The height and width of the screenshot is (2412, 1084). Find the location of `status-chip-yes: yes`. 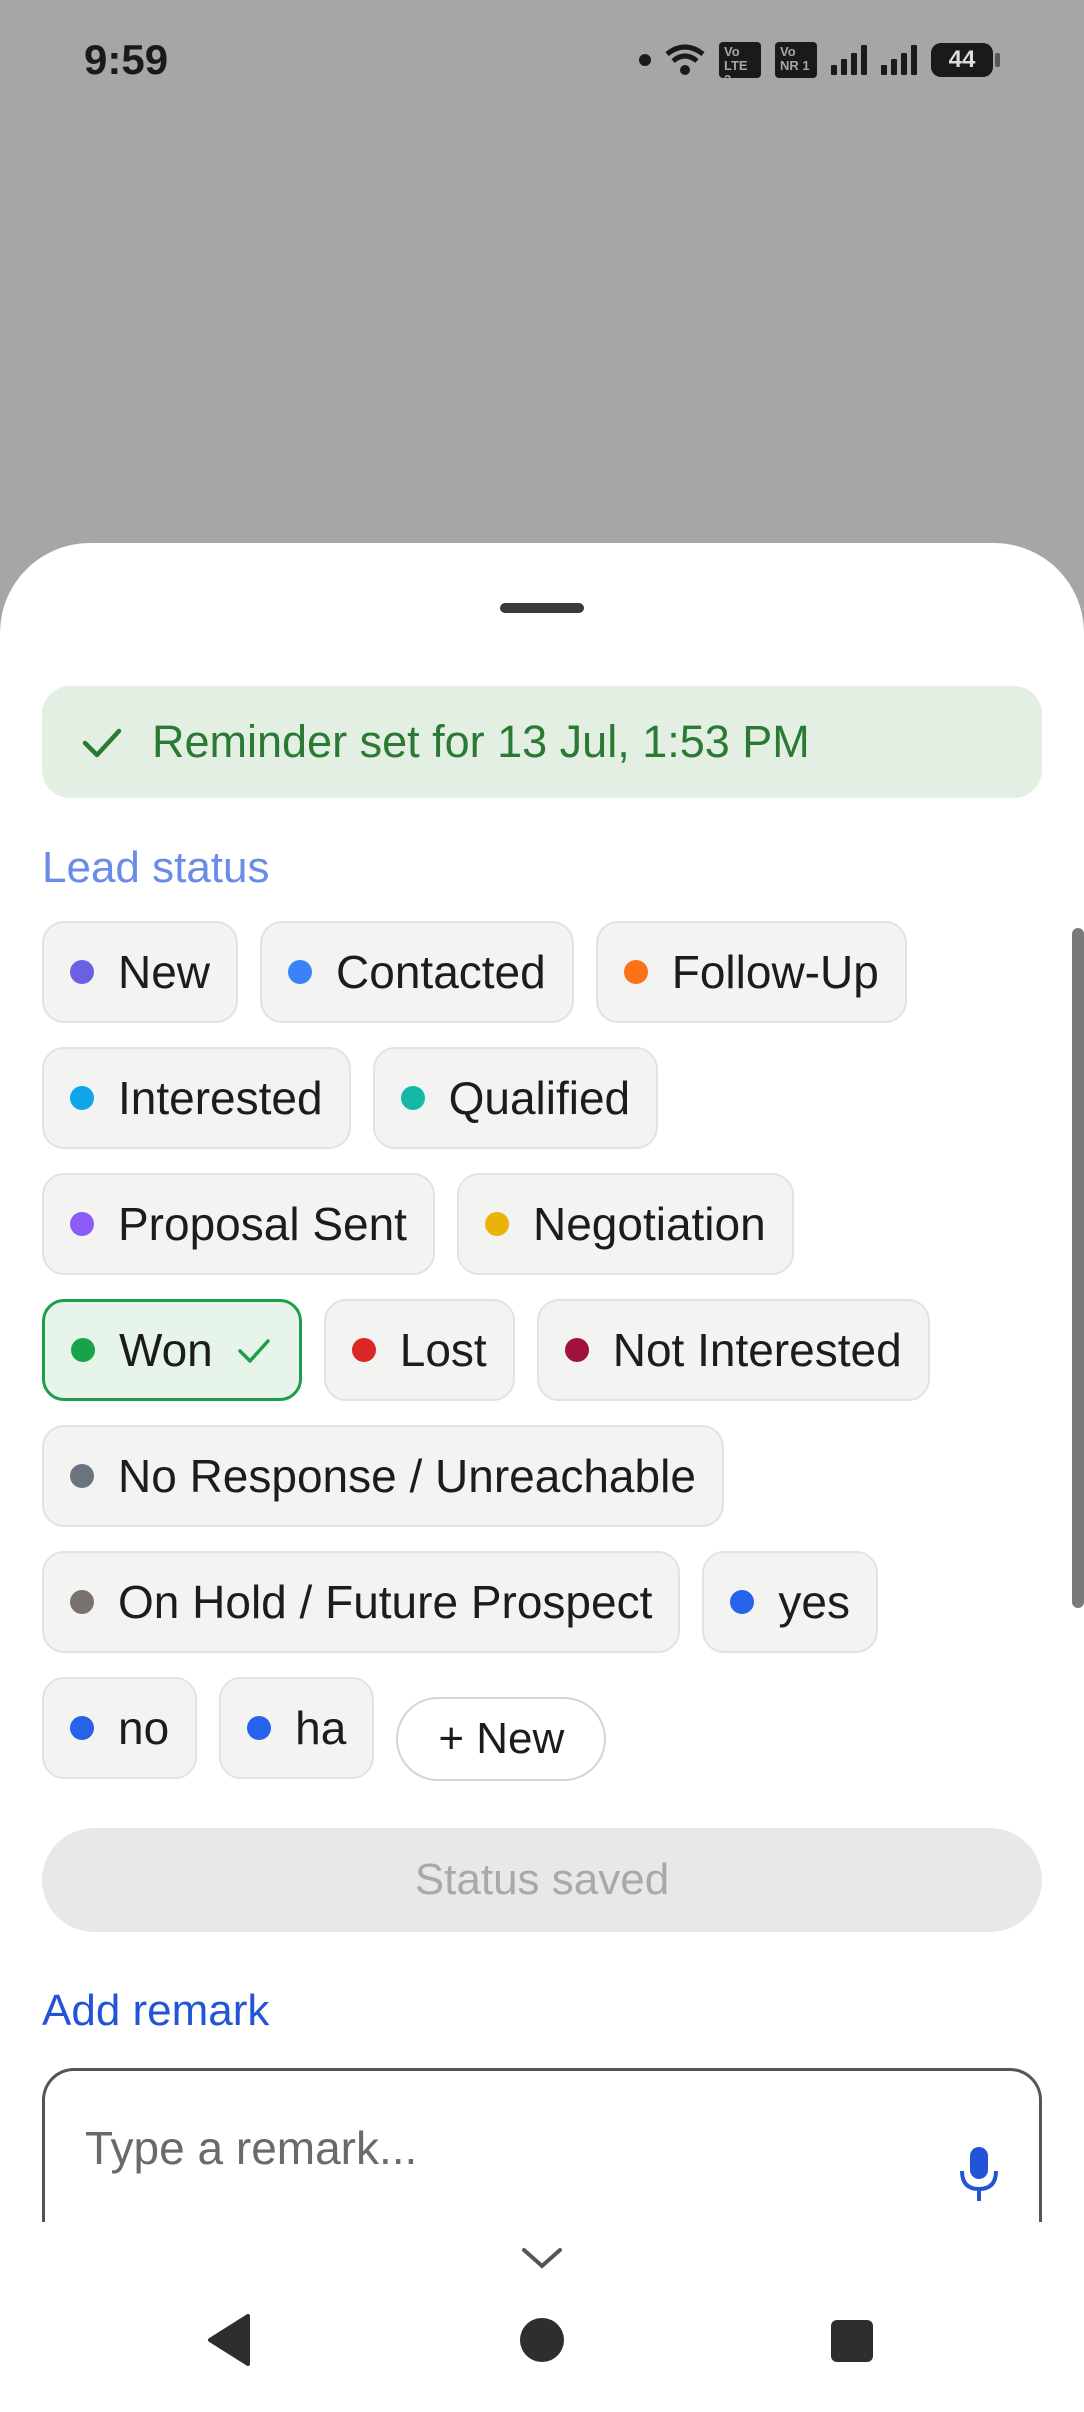

status-chip-yes: yes is located at coordinates (790, 1602).